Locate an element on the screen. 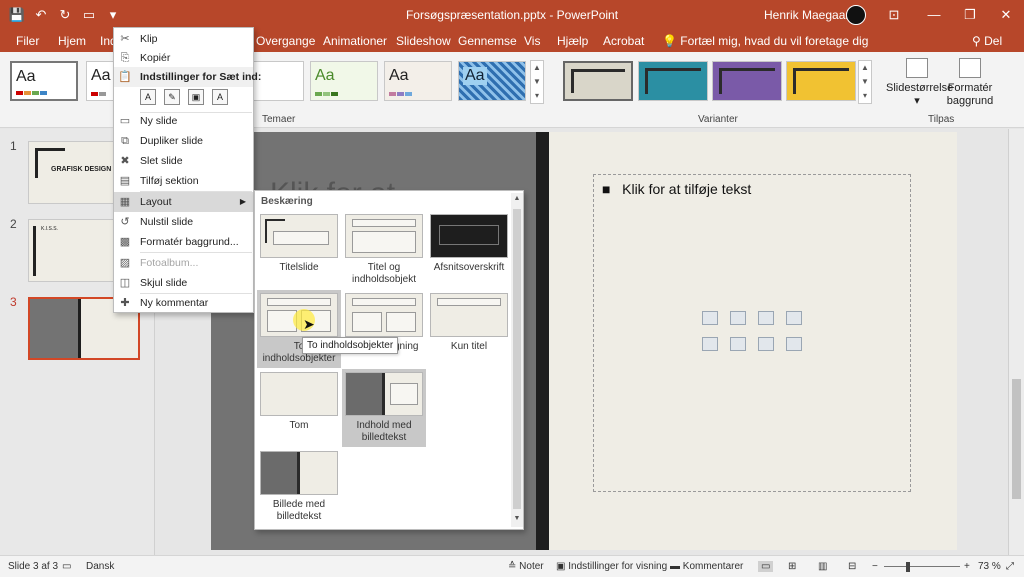 The image size is (1024, 577). variants-scroll-icon: ▲ ▼ ▾ is located at coordinates (865, 82).